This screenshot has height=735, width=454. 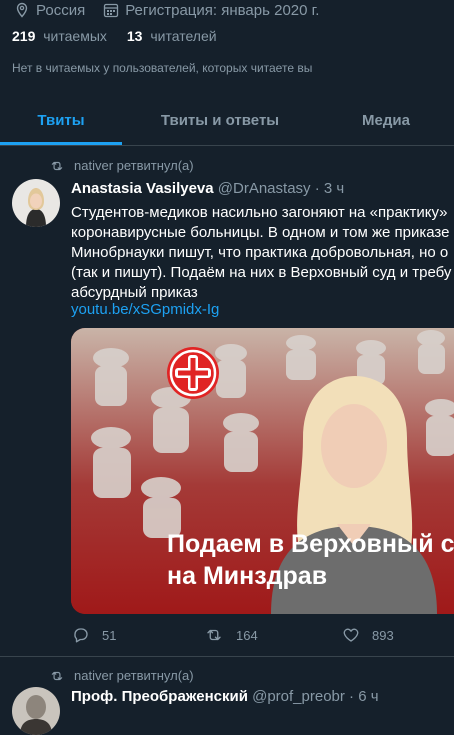 I want to click on author-name: Anastasia Vasilyeva, so click(x=142, y=188).